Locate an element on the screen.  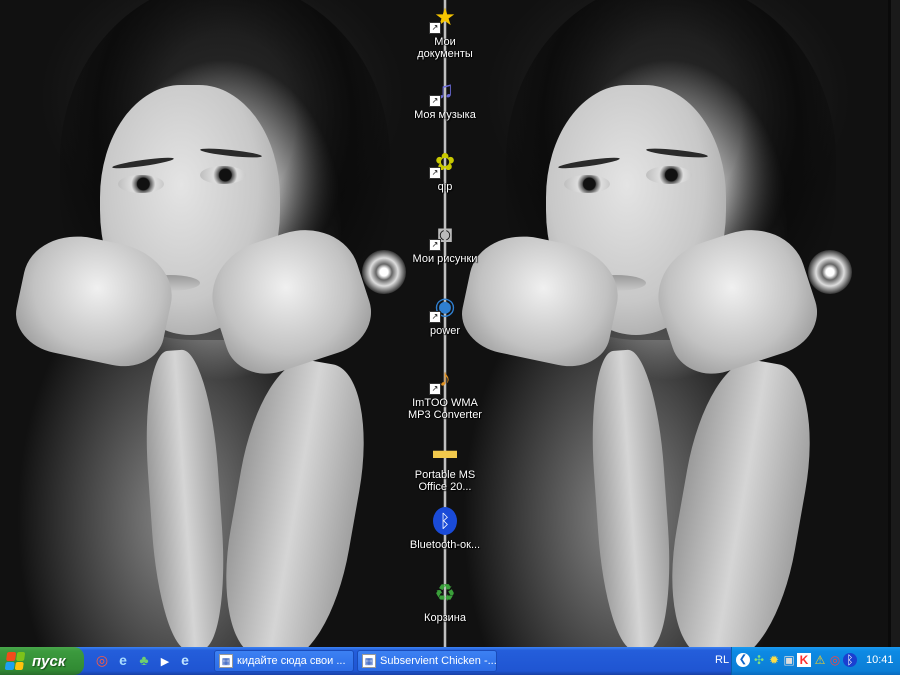
desktop-icon-imtoo-converter: ♪ ↗ ImTOO WMA MP3 Converter is located at coordinates (445, 392).